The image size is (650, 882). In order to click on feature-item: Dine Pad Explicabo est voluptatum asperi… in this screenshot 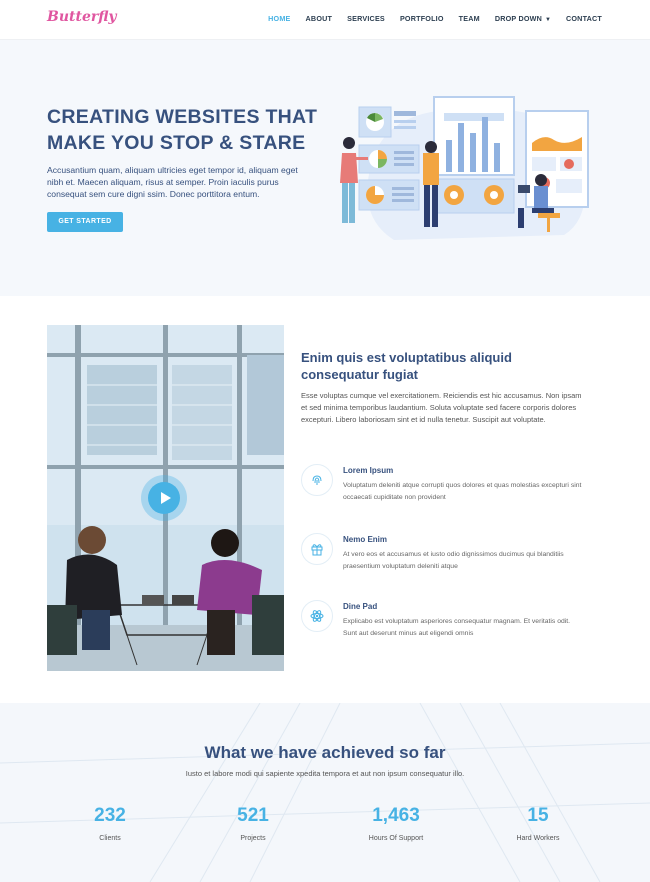, I will do `click(451, 625)`.